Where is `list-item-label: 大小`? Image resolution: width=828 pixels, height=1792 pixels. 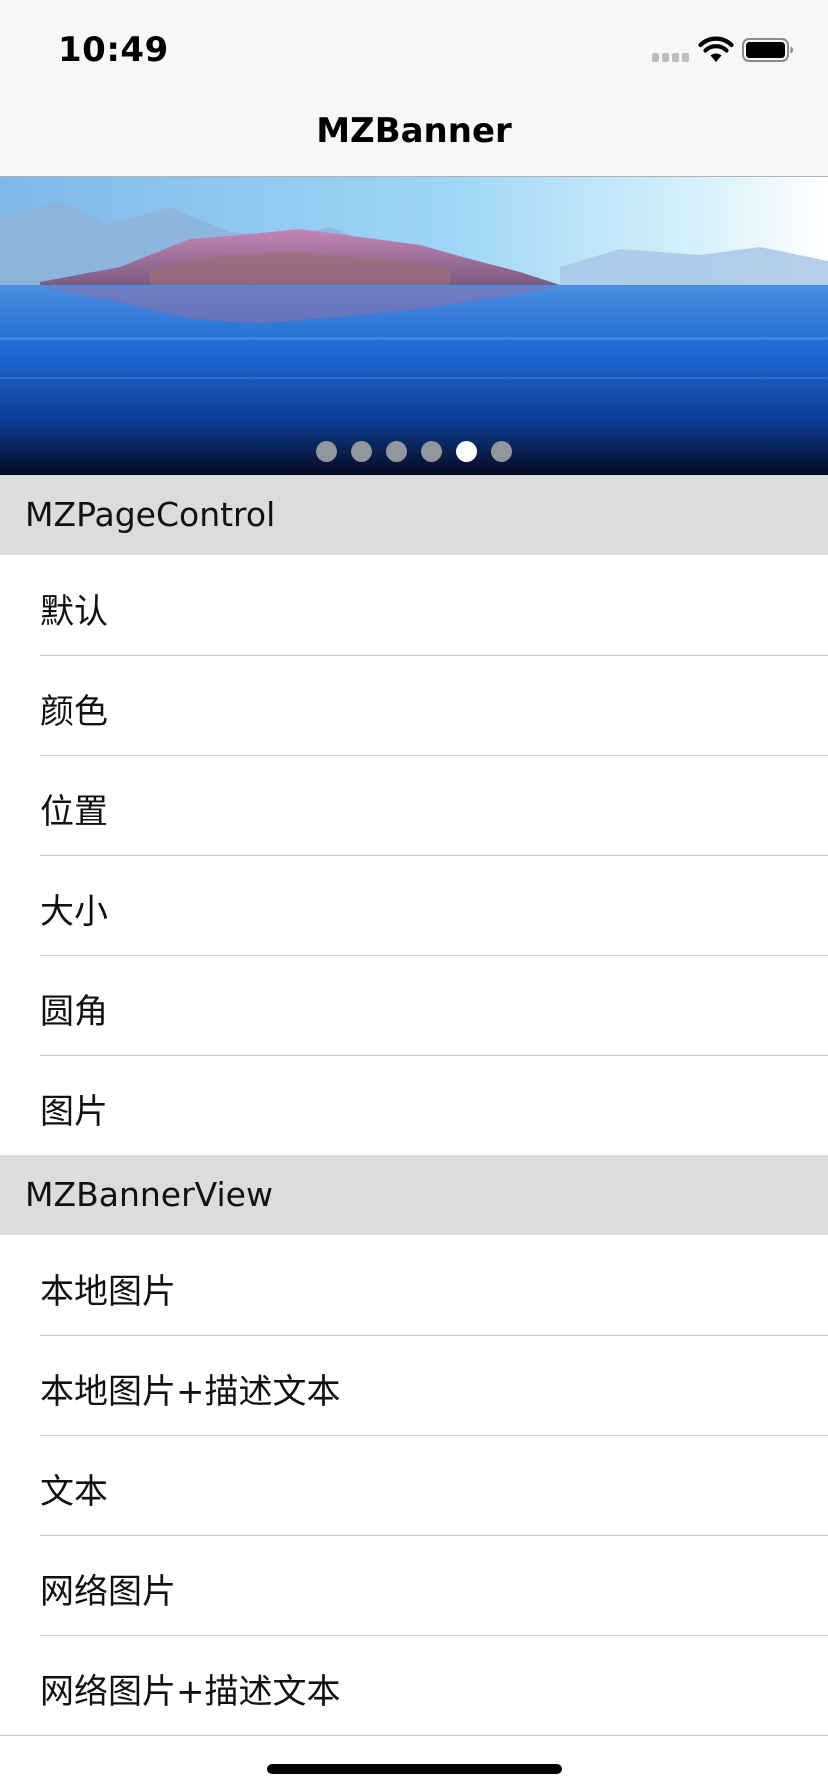
list-item-label: 大小 is located at coordinates (74, 912).